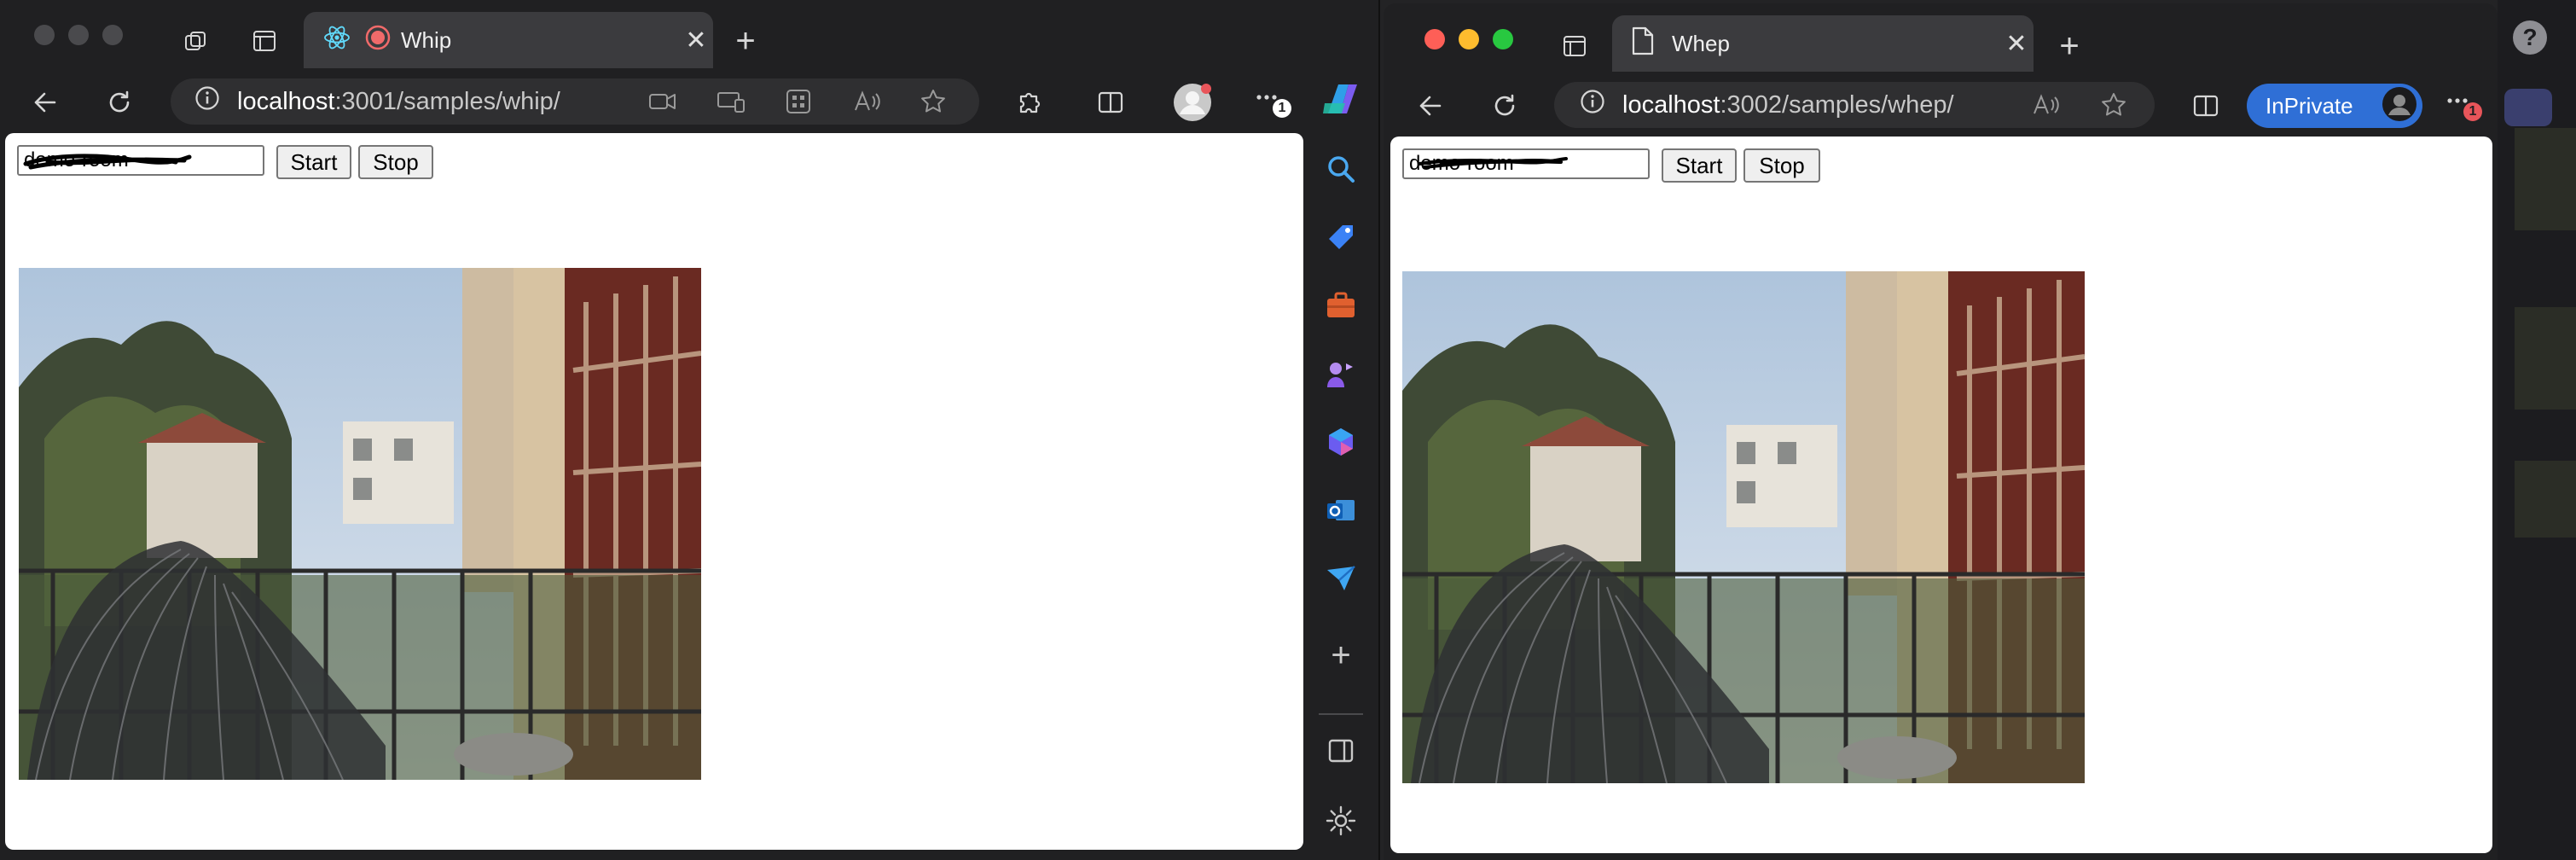  Describe the element at coordinates (1341, 169) in the screenshot. I see `search-icon` at that location.